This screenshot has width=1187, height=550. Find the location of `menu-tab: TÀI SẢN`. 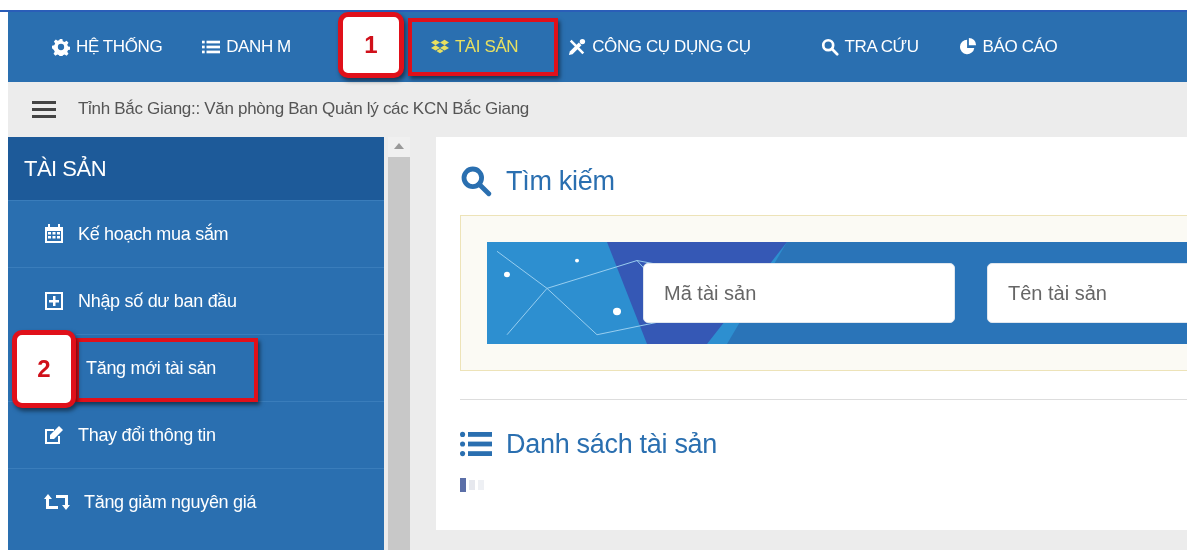

menu-tab: TÀI SẢN is located at coordinates (474, 47).